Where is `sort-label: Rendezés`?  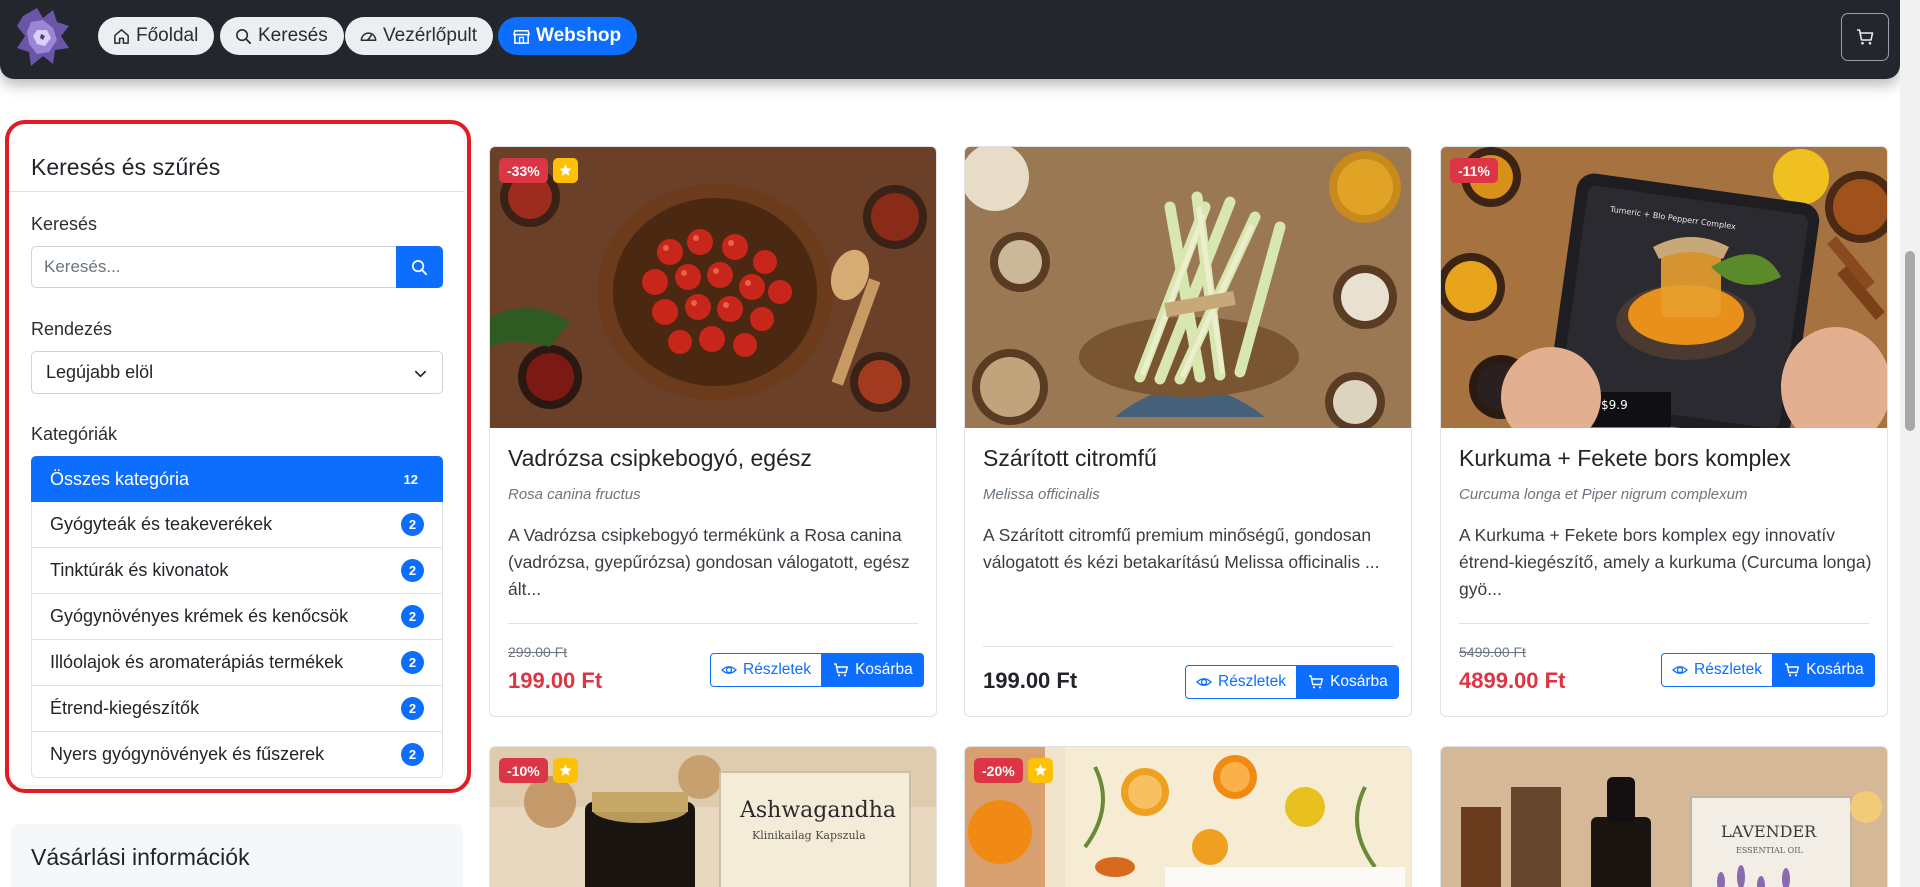 sort-label: Rendezés is located at coordinates (72, 329).